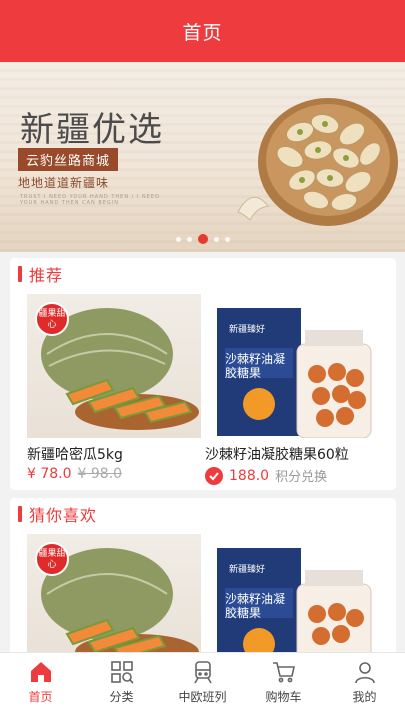 The width and height of the screenshot is (405, 720). What do you see at coordinates (214, 475) in the screenshot?
I see `exchange-icon` at bounding box center [214, 475].